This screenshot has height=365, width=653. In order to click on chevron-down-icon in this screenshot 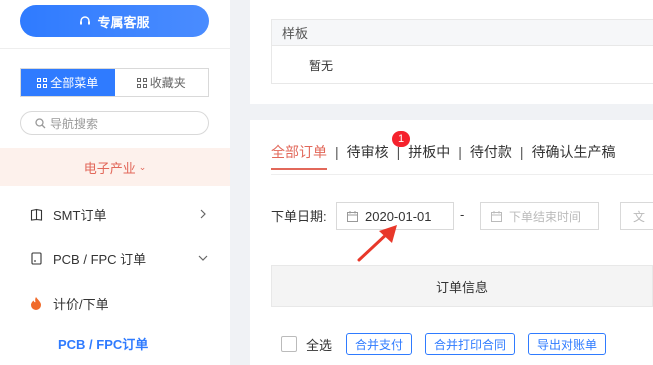, I will do `click(203, 258)`.